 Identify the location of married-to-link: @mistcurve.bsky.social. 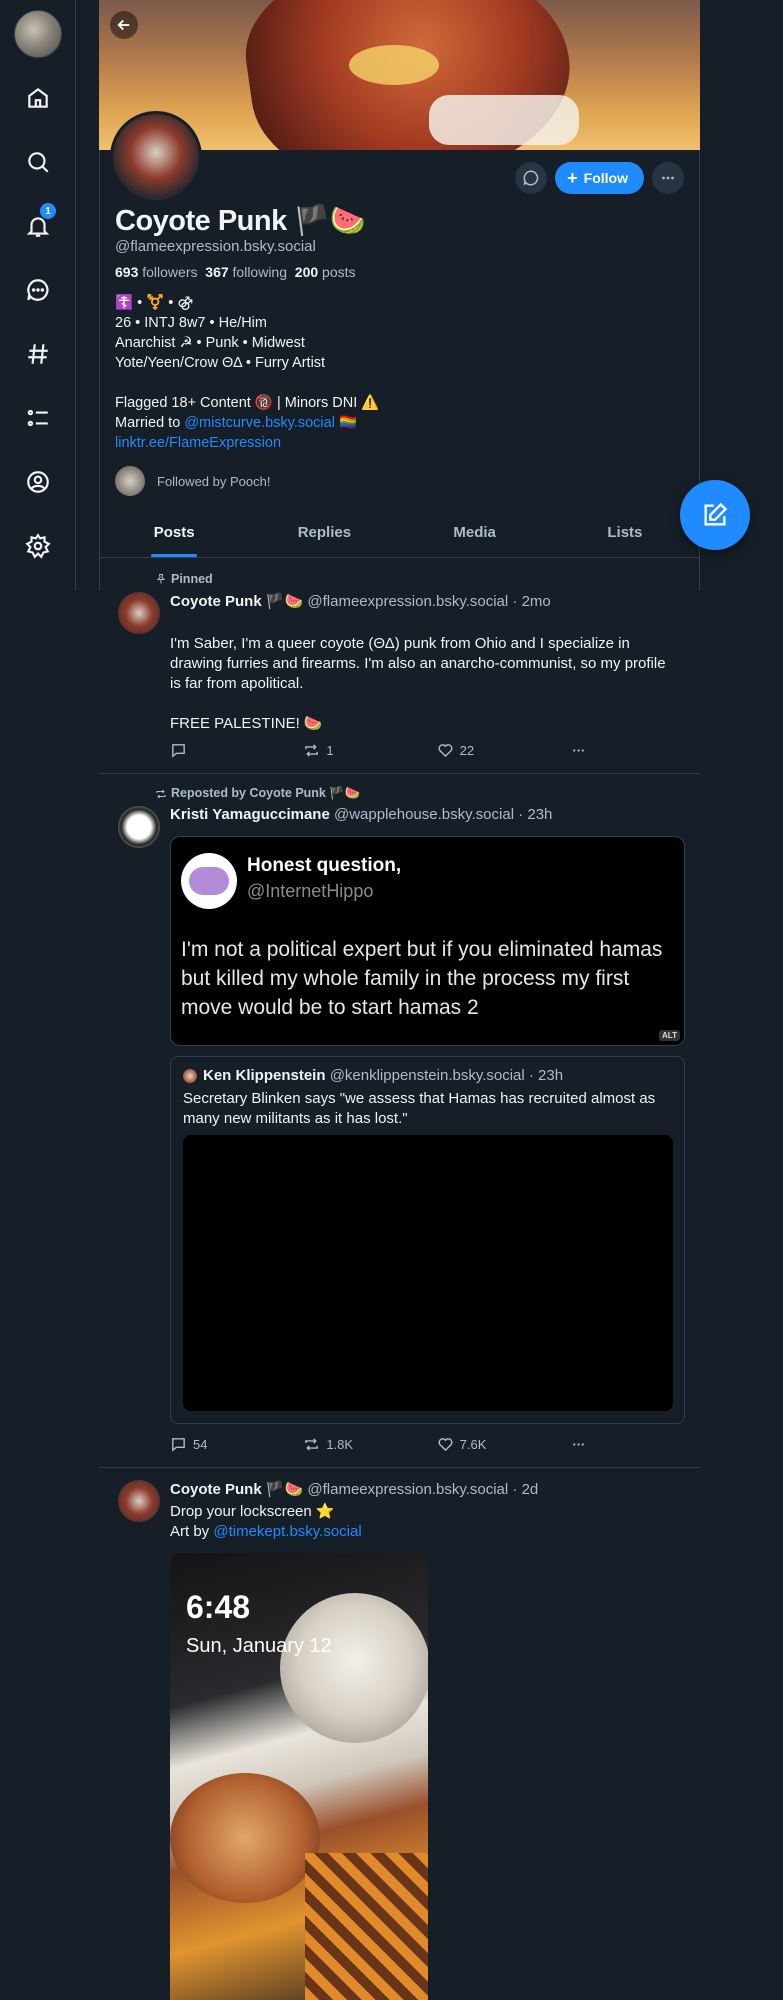
(259, 423).